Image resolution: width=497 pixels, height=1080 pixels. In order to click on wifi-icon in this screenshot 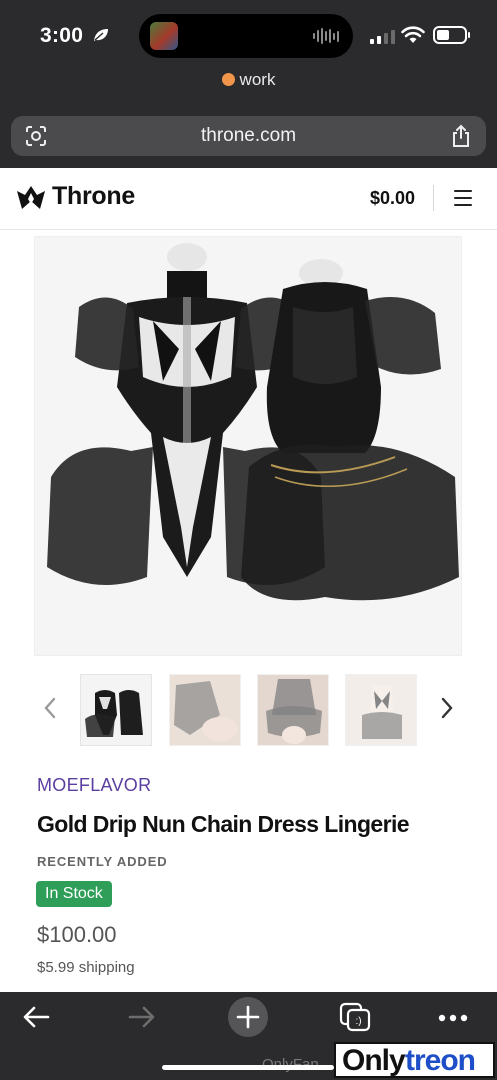, I will do `click(413, 34)`.